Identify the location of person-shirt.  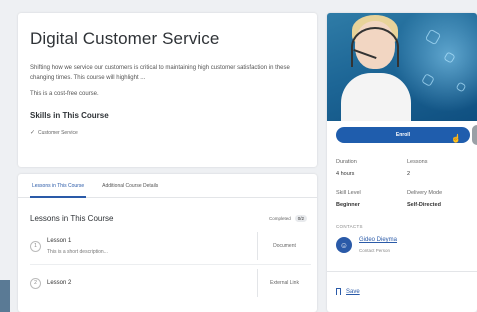
(376, 97).